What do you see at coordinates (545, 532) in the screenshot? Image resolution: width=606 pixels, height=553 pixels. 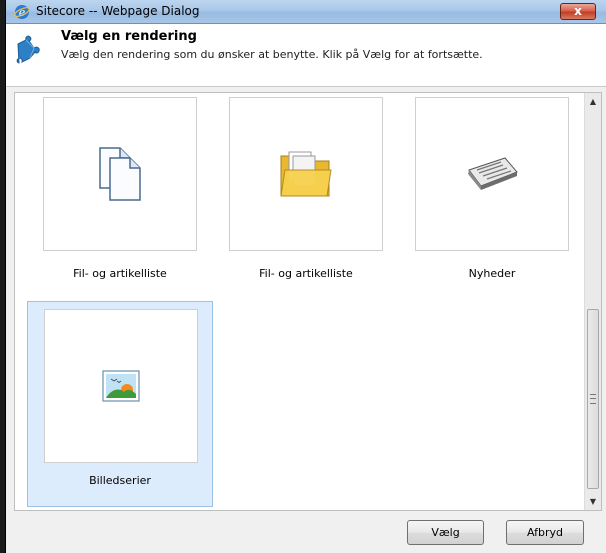 I see `cancel-button: Afbryd` at bounding box center [545, 532].